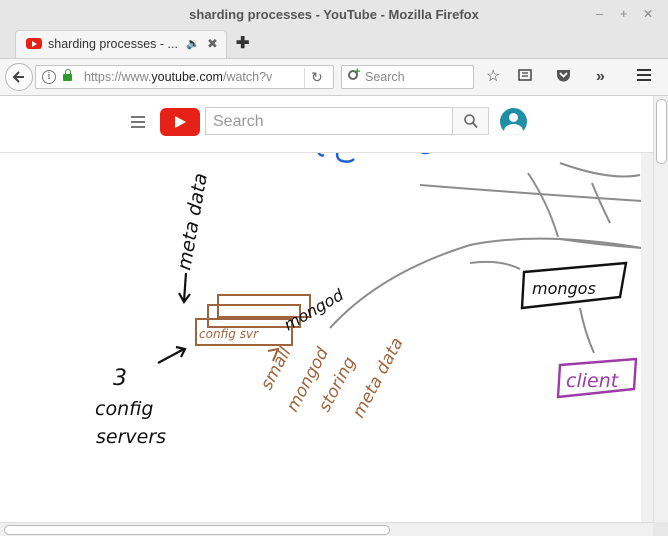  Describe the element at coordinates (661, 131) in the screenshot. I see `vertical-scroll-thumb` at that location.